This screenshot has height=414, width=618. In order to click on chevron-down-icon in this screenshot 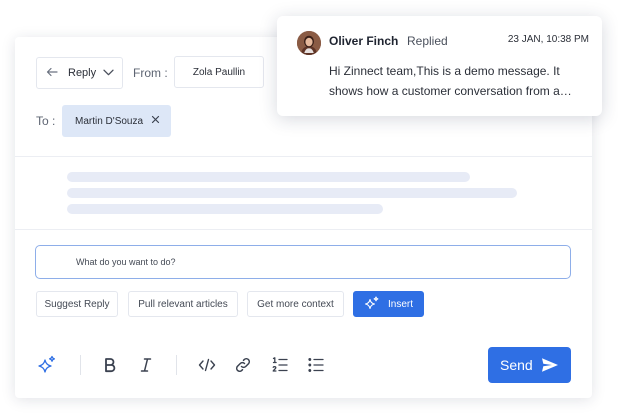, I will do `click(108, 73)`.